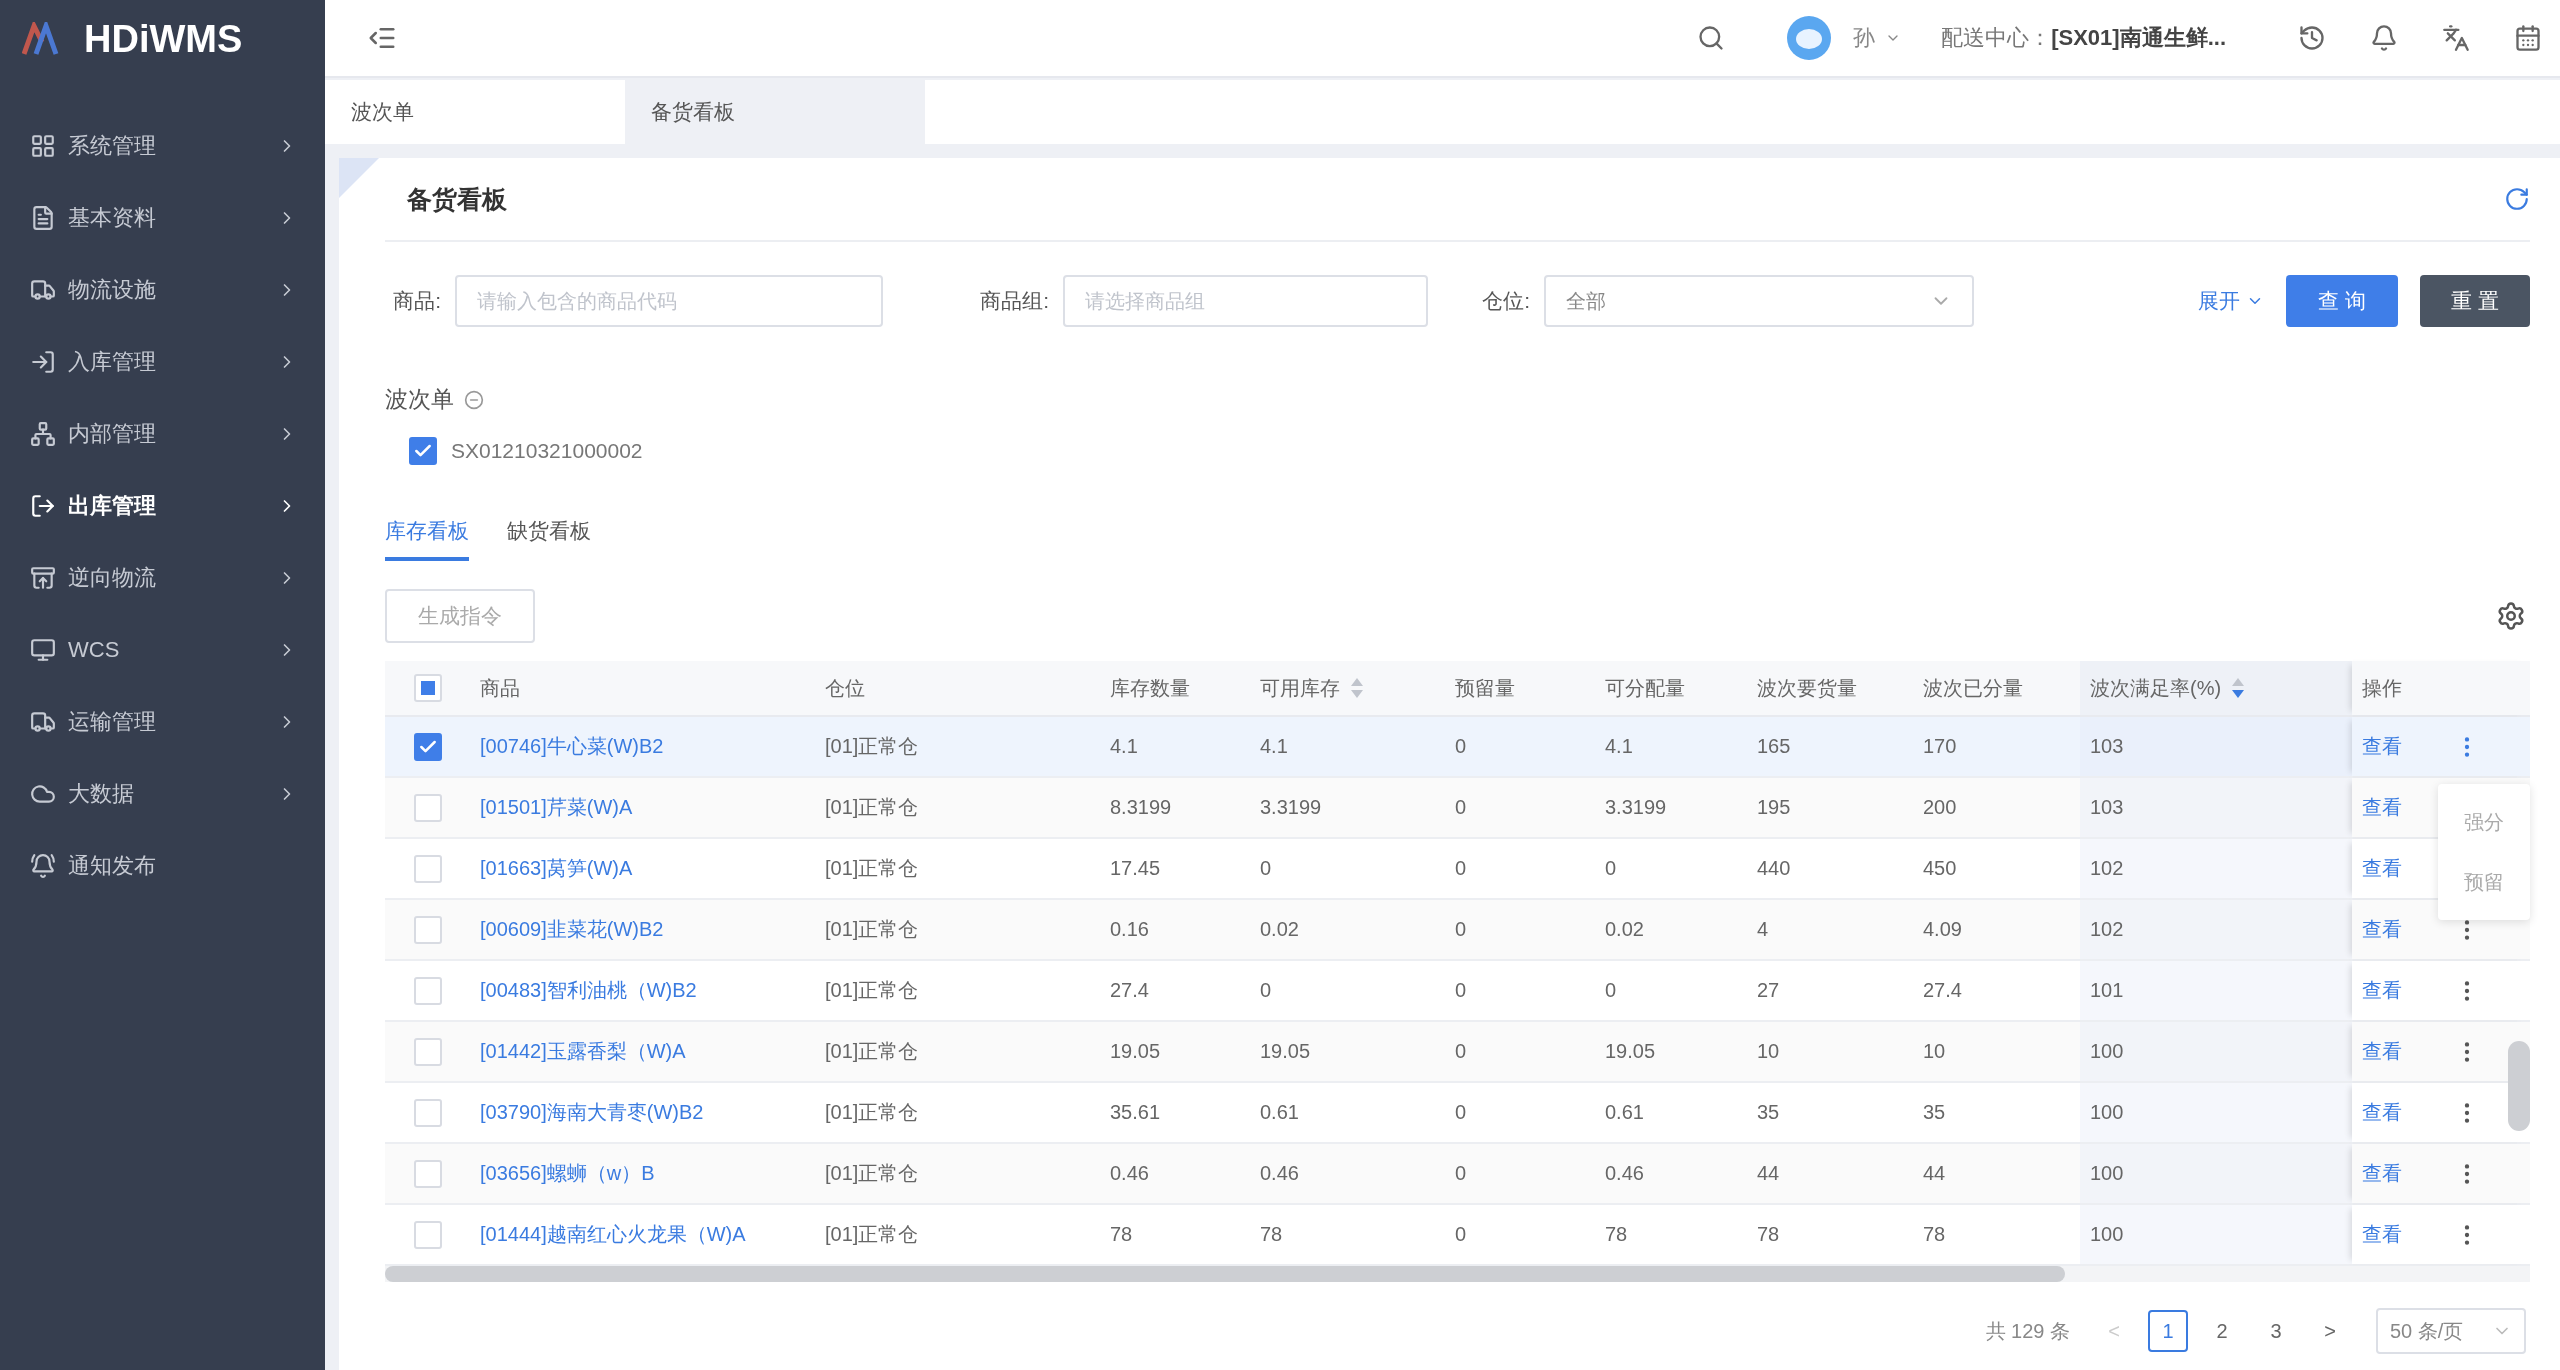 The height and width of the screenshot is (1370, 2560). What do you see at coordinates (588, 990) in the screenshot?
I see `product-link: [00483]智利油桃（W)B2` at bounding box center [588, 990].